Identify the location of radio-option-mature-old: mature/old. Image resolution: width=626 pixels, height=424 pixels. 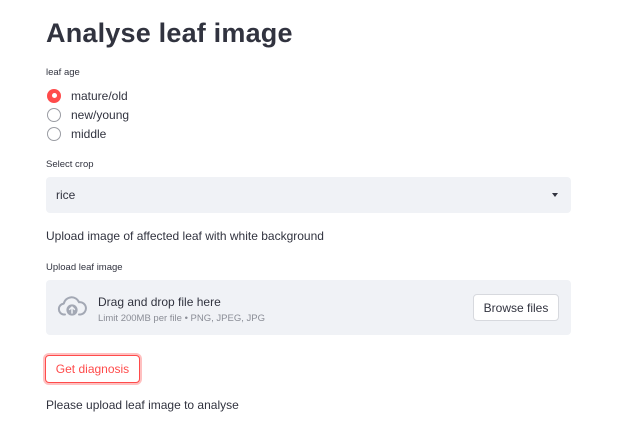
(88, 95).